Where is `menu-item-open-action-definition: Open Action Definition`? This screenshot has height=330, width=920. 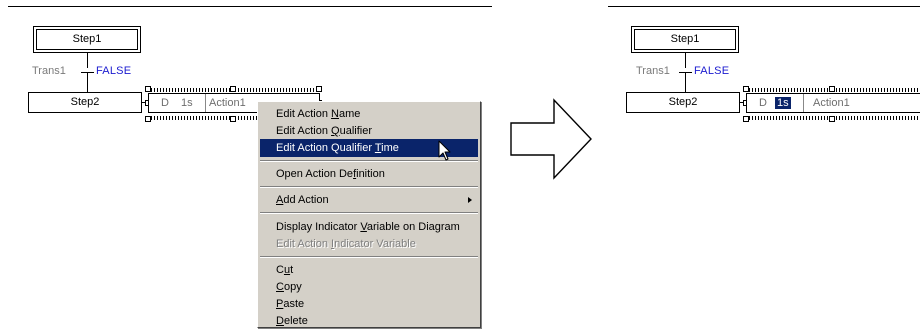
menu-item-open-action-definition: Open Action Definition is located at coordinates (369, 174).